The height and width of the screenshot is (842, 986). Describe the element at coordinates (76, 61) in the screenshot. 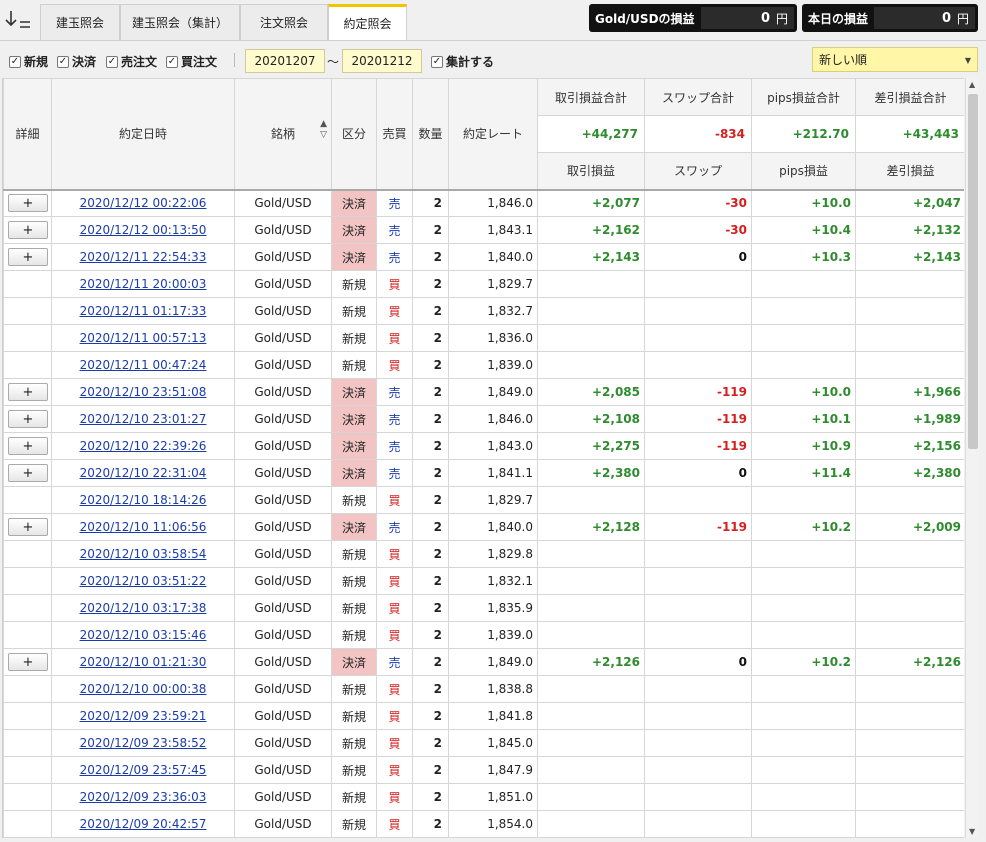

I see `filter-settle-checkbox: ✓ 決済` at that location.